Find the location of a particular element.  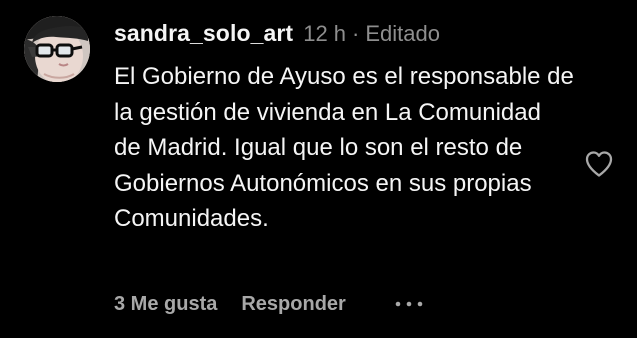

reply-button: Responder is located at coordinates (293, 304).